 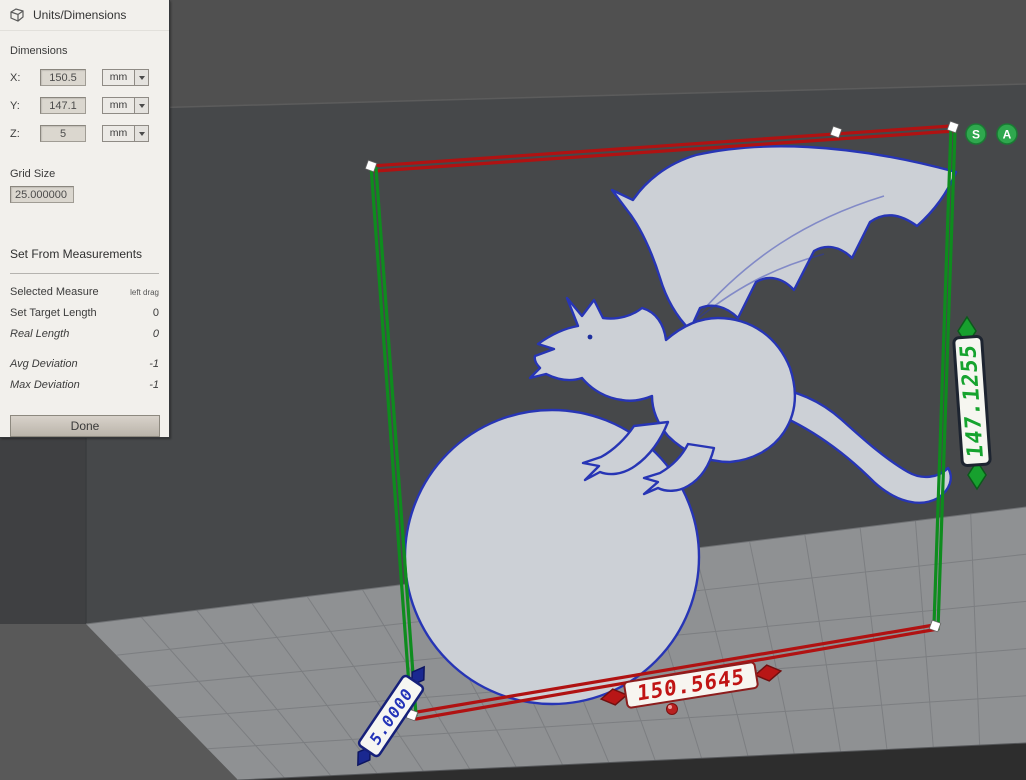 What do you see at coordinates (84, 334) in the screenshot?
I see `real-length-row: Real Length 0` at bounding box center [84, 334].